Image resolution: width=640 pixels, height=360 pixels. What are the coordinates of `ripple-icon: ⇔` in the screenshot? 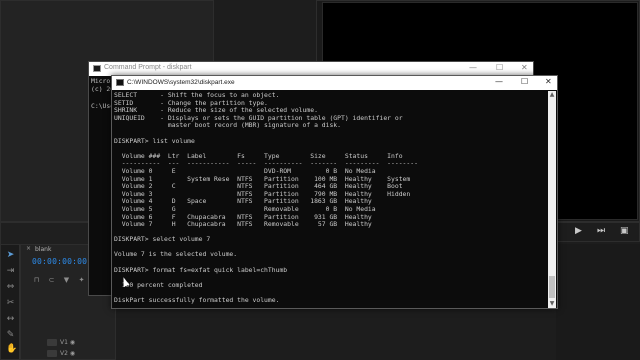 It's located at (10, 287).